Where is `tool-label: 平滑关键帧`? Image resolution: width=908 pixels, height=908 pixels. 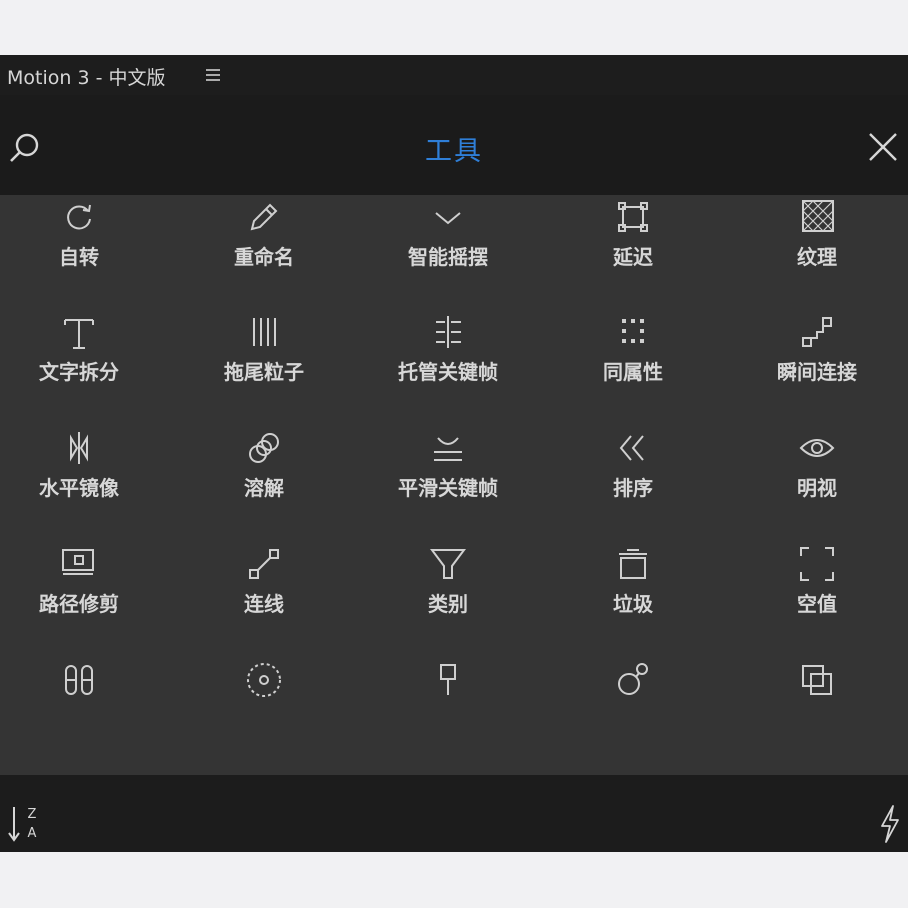 tool-label: 平滑关键帧 is located at coordinates (448, 488).